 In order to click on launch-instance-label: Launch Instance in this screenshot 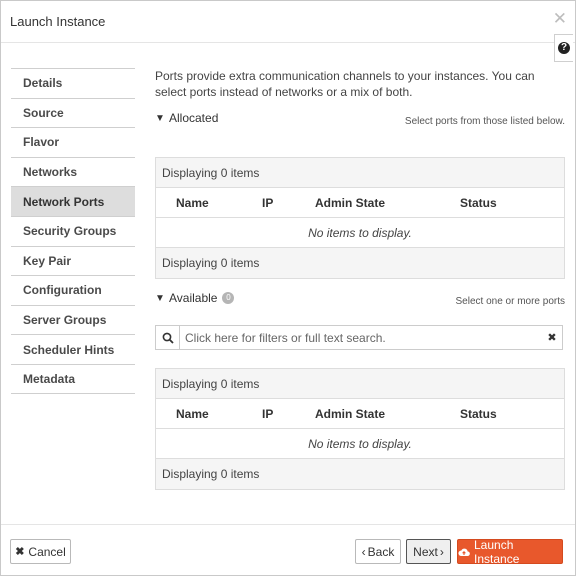, I will do `click(497, 551)`.